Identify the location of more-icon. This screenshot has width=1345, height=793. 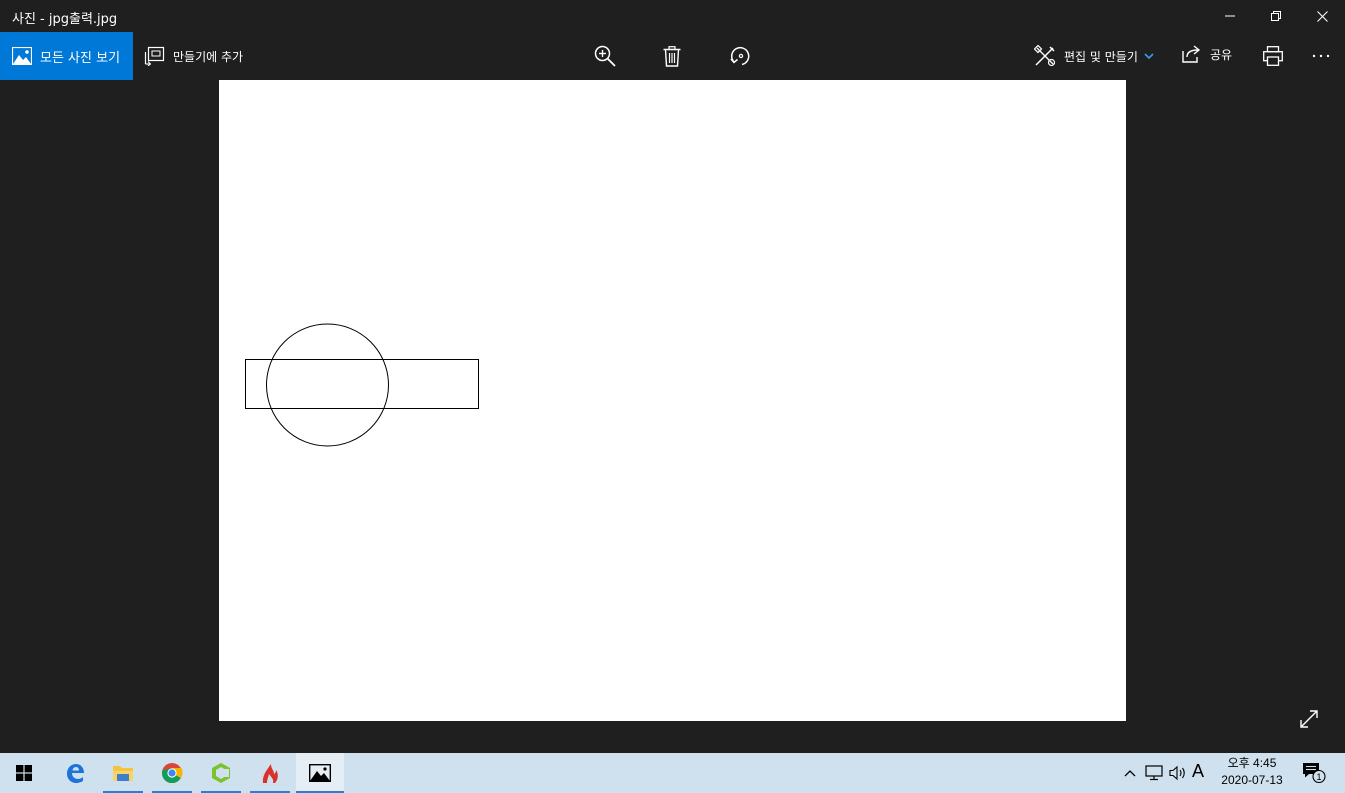
(1321, 56).